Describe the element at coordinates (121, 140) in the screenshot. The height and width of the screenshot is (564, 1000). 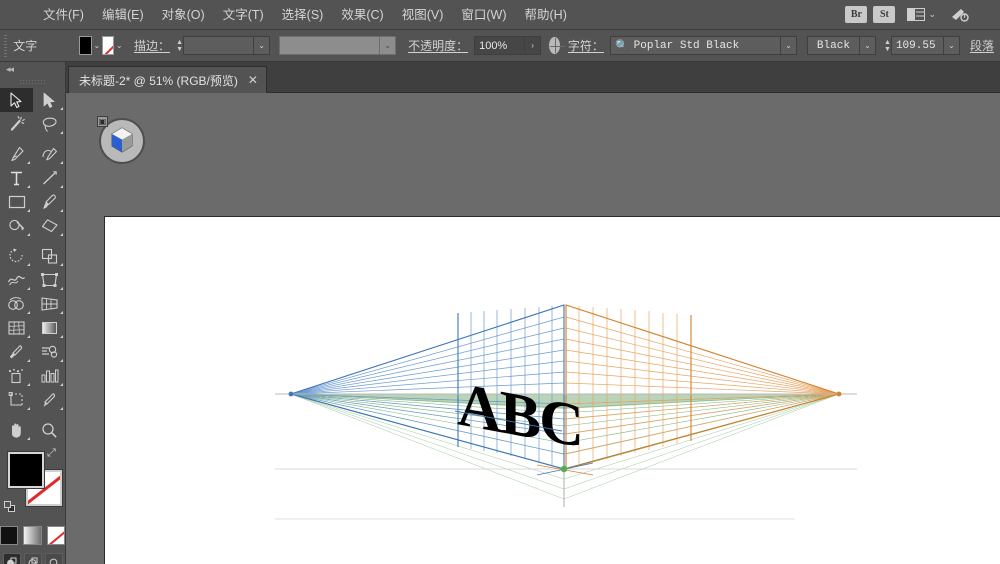
I see `perspective-plane-switching-widget: ▣` at that location.